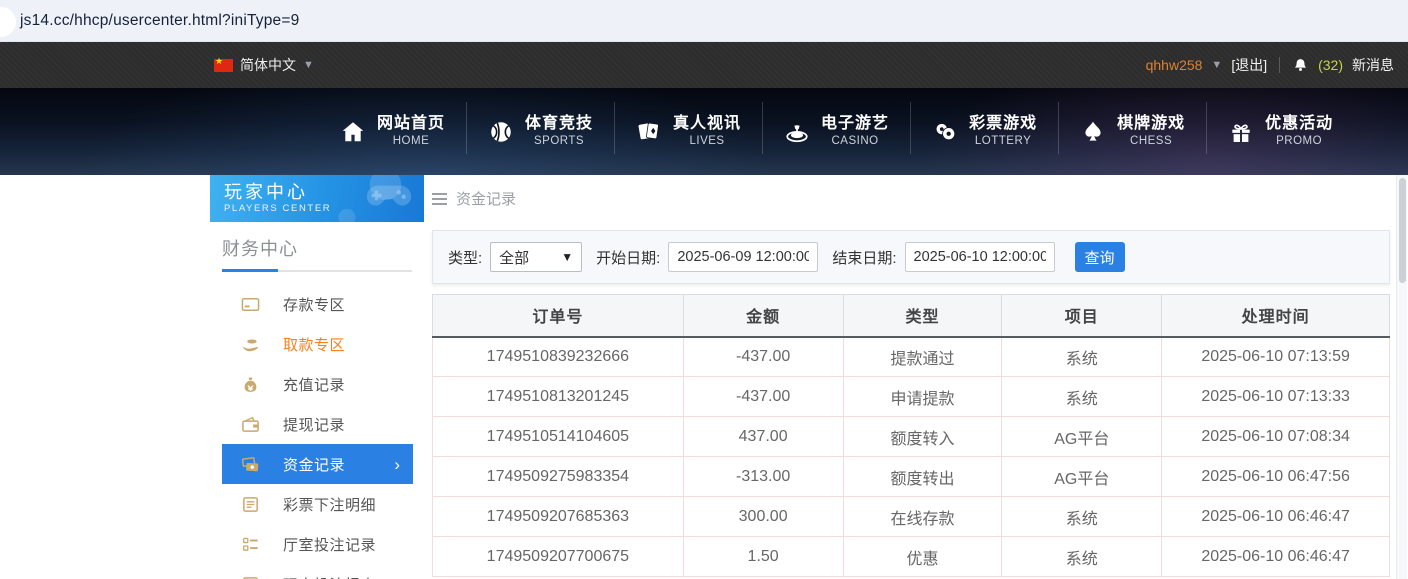 The height and width of the screenshot is (579, 1408). I want to click on sidebar-item-funds-records: 资金记录 ›, so click(317, 464).